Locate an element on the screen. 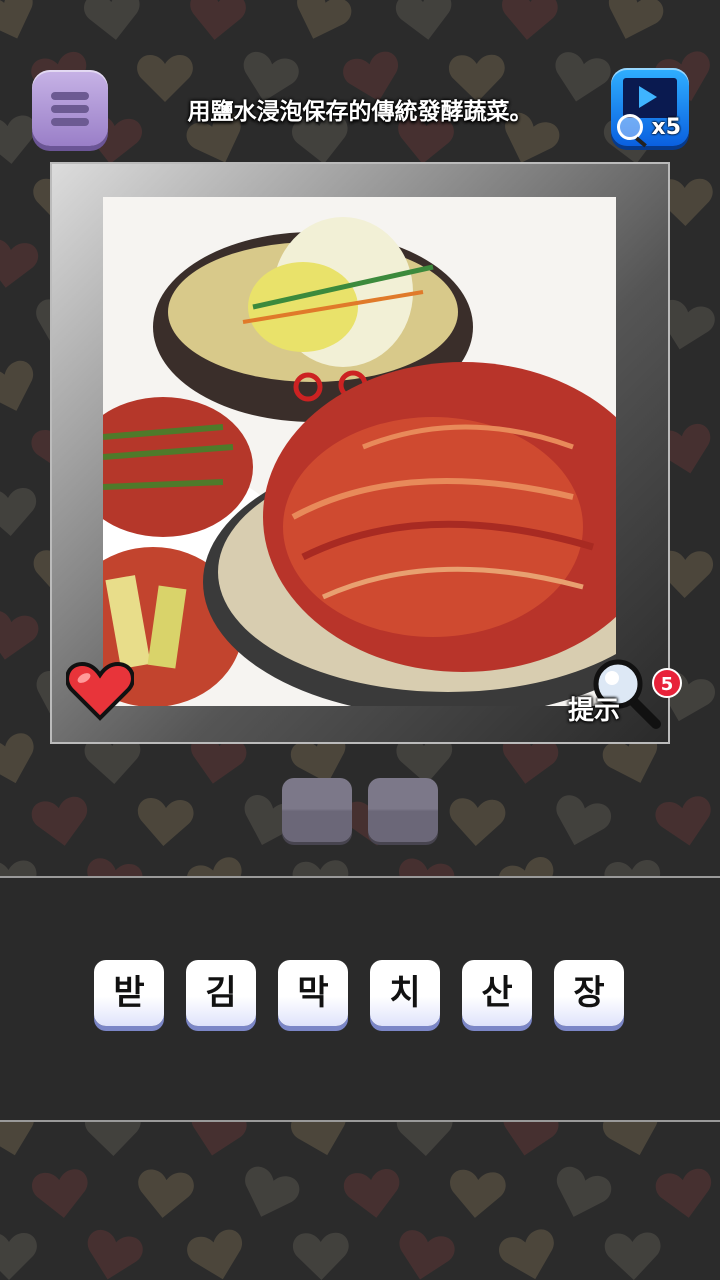  clue-text: 用鹽水浸泡保存的傳統發酵蔬菜。 is located at coordinates (360, 112).